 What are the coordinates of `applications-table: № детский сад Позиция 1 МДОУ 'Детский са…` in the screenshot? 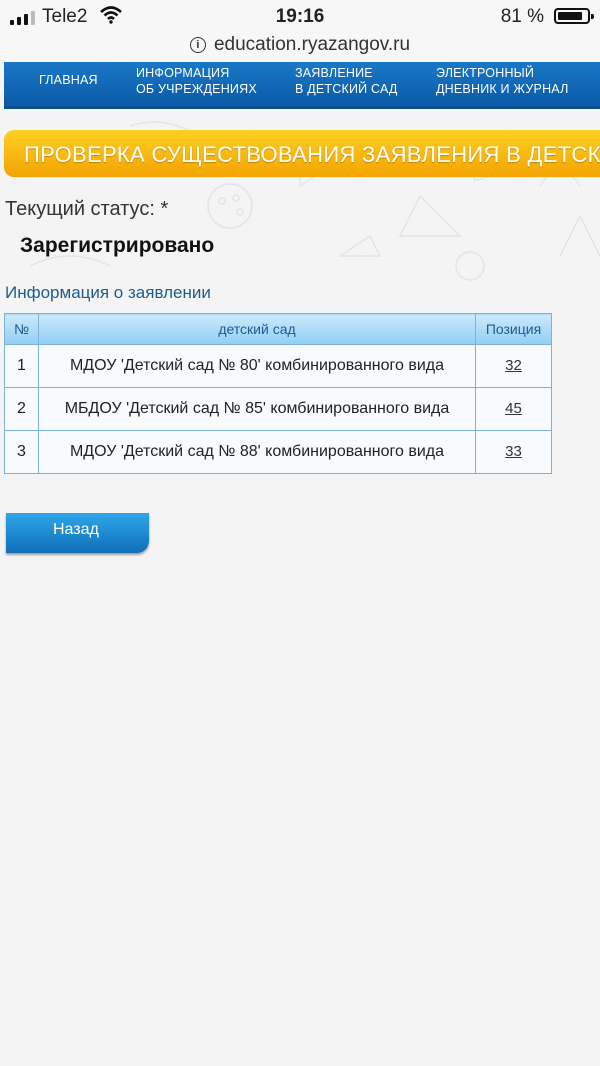 It's located at (278, 393).